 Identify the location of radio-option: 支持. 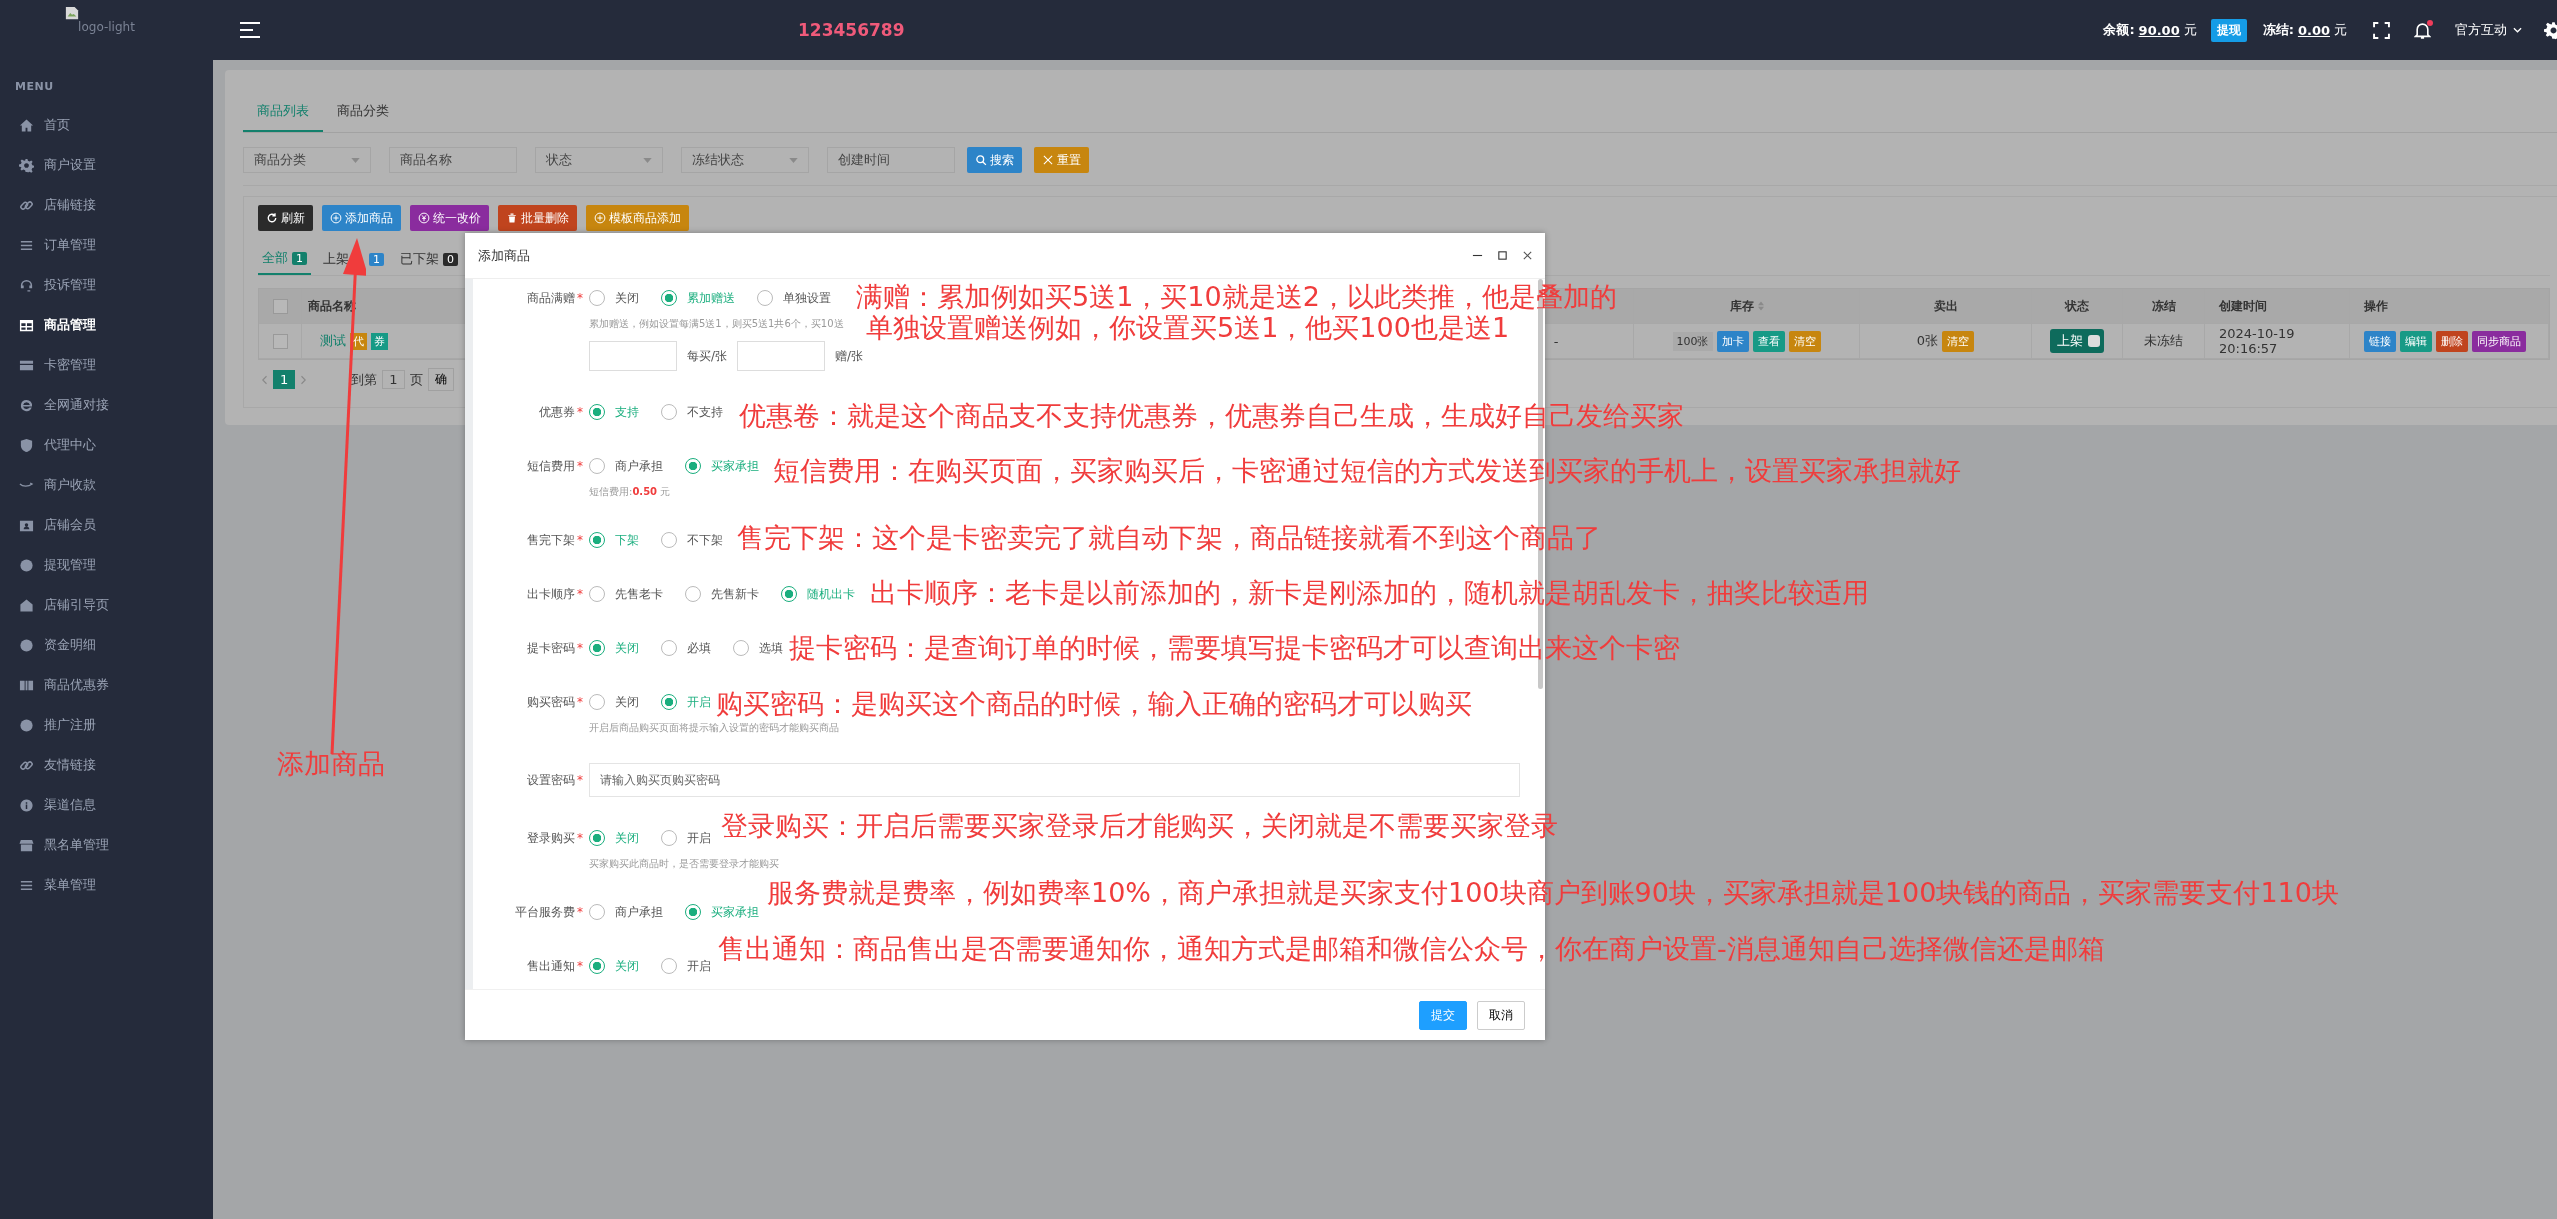
(614, 412).